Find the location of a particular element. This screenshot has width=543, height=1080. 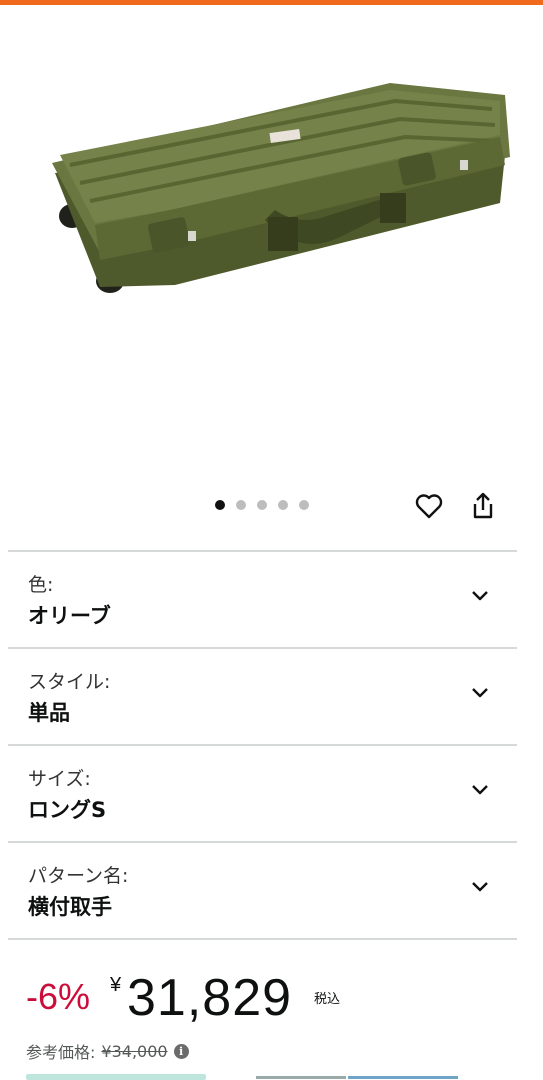

option-color: 色: オリーブ is located at coordinates (262, 600).